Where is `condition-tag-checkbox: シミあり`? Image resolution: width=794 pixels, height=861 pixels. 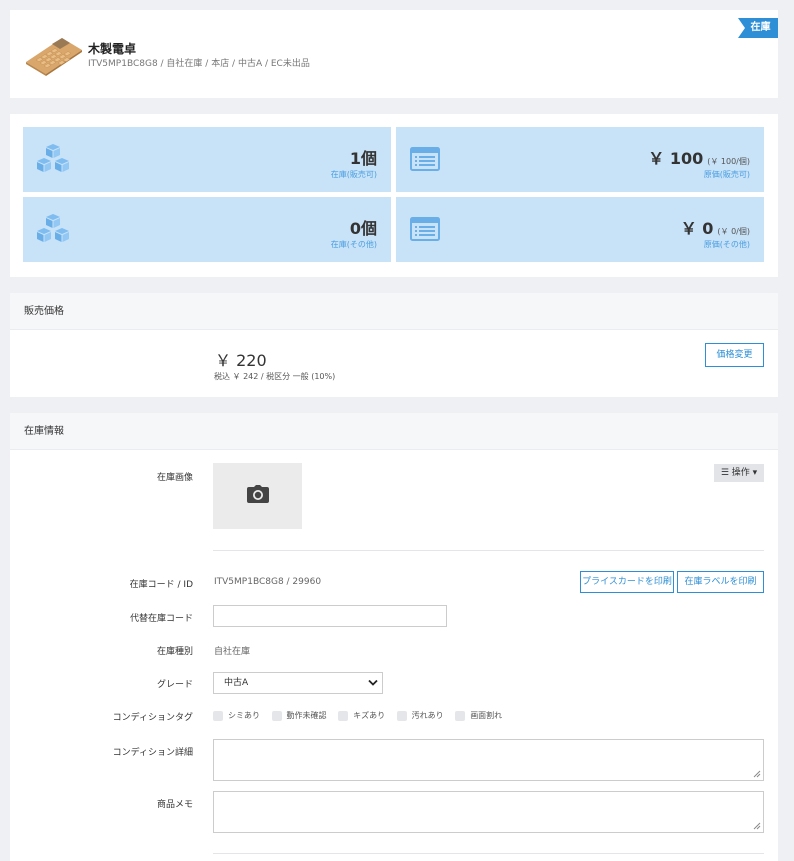
condition-tag-checkbox: シミあり is located at coordinates (236, 715).